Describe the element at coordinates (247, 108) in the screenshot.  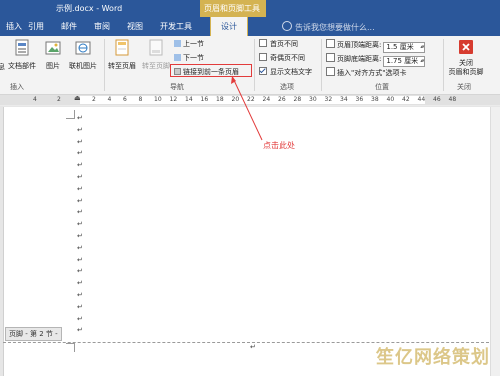
I see `annotation-arrow` at that location.